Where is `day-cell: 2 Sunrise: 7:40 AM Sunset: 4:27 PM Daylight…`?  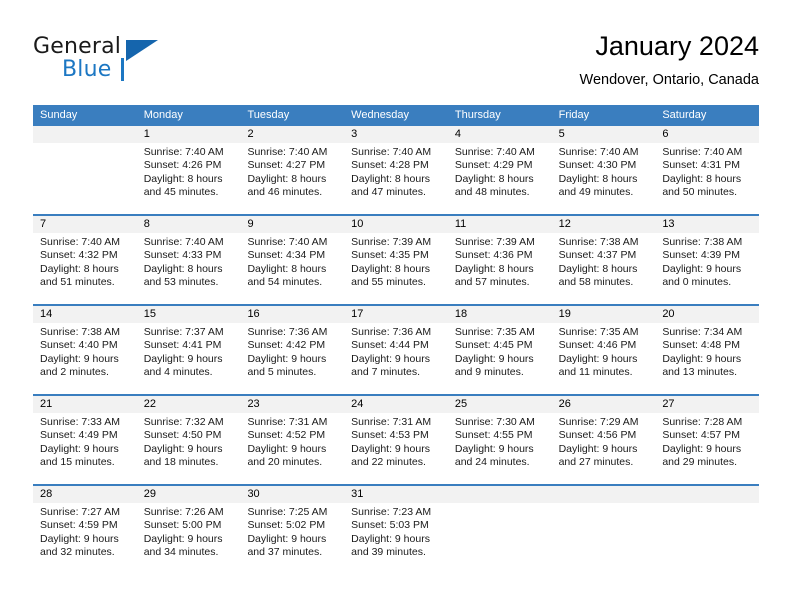 day-cell: 2 Sunrise: 7:40 AM Sunset: 4:27 PM Daylight… is located at coordinates (292, 170).